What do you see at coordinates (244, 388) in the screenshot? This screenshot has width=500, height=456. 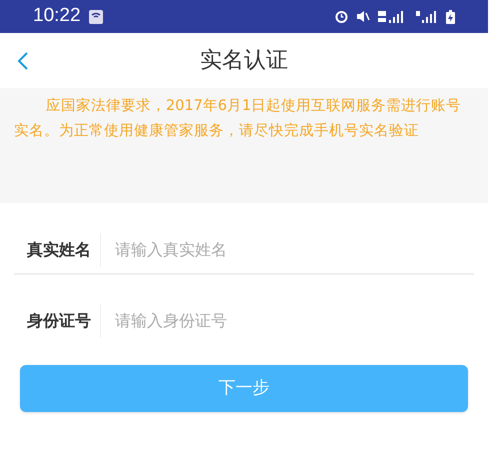 I see `next-button: 下一步` at bounding box center [244, 388].